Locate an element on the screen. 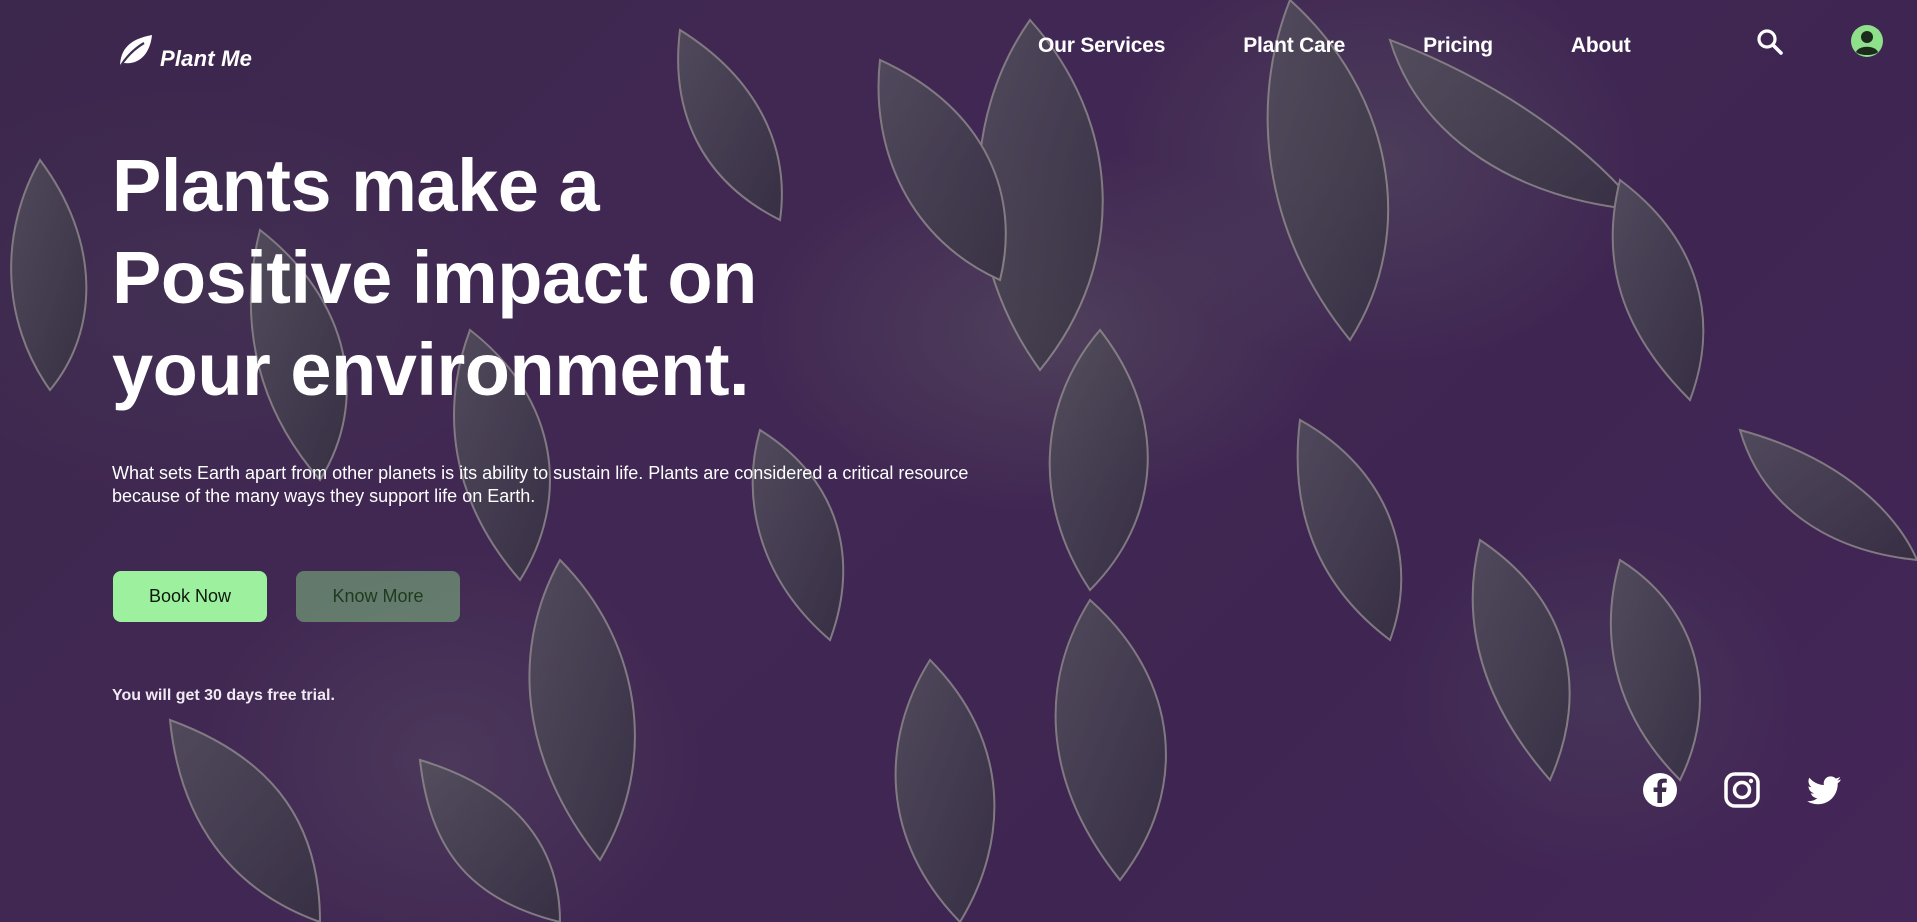 The width and height of the screenshot is (1917, 922). nav-link-plant-care: Plant Care is located at coordinates (1294, 46).